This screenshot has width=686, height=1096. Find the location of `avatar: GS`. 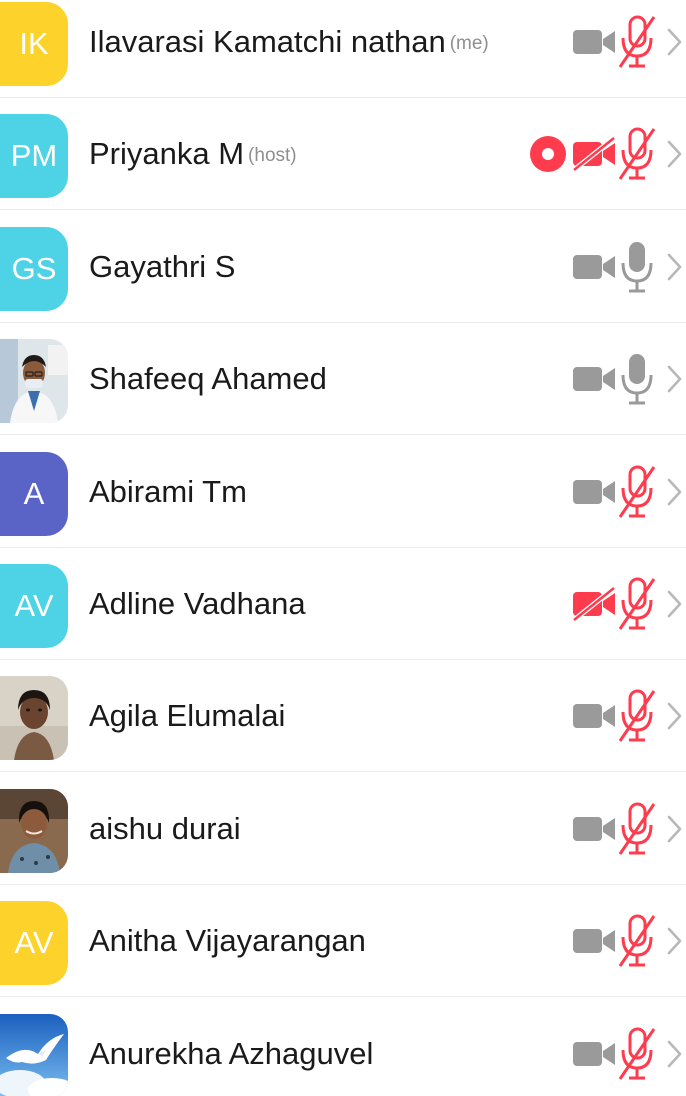

avatar: GS is located at coordinates (34, 268).